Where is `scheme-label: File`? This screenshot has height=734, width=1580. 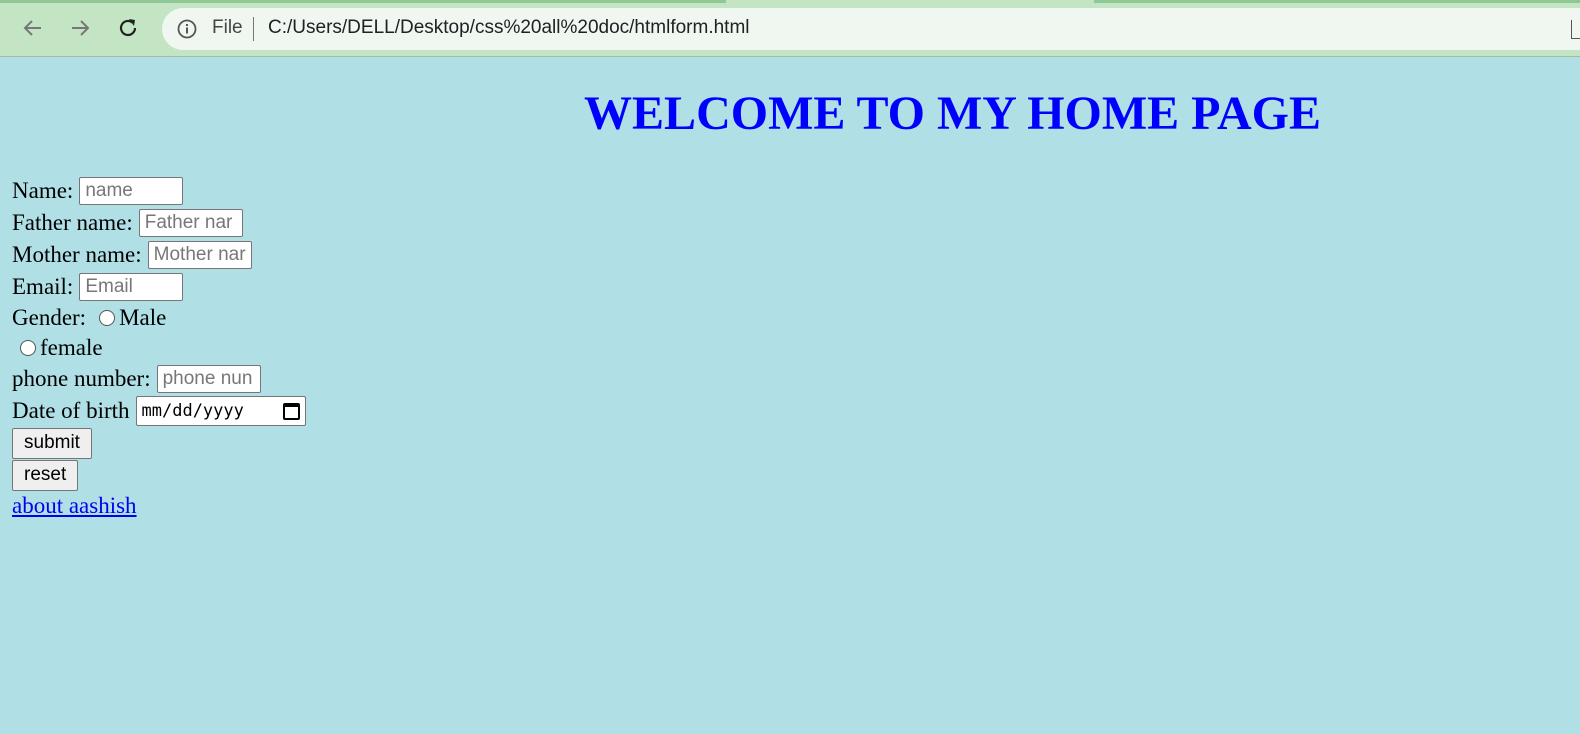
scheme-label: File is located at coordinates (227, 27).